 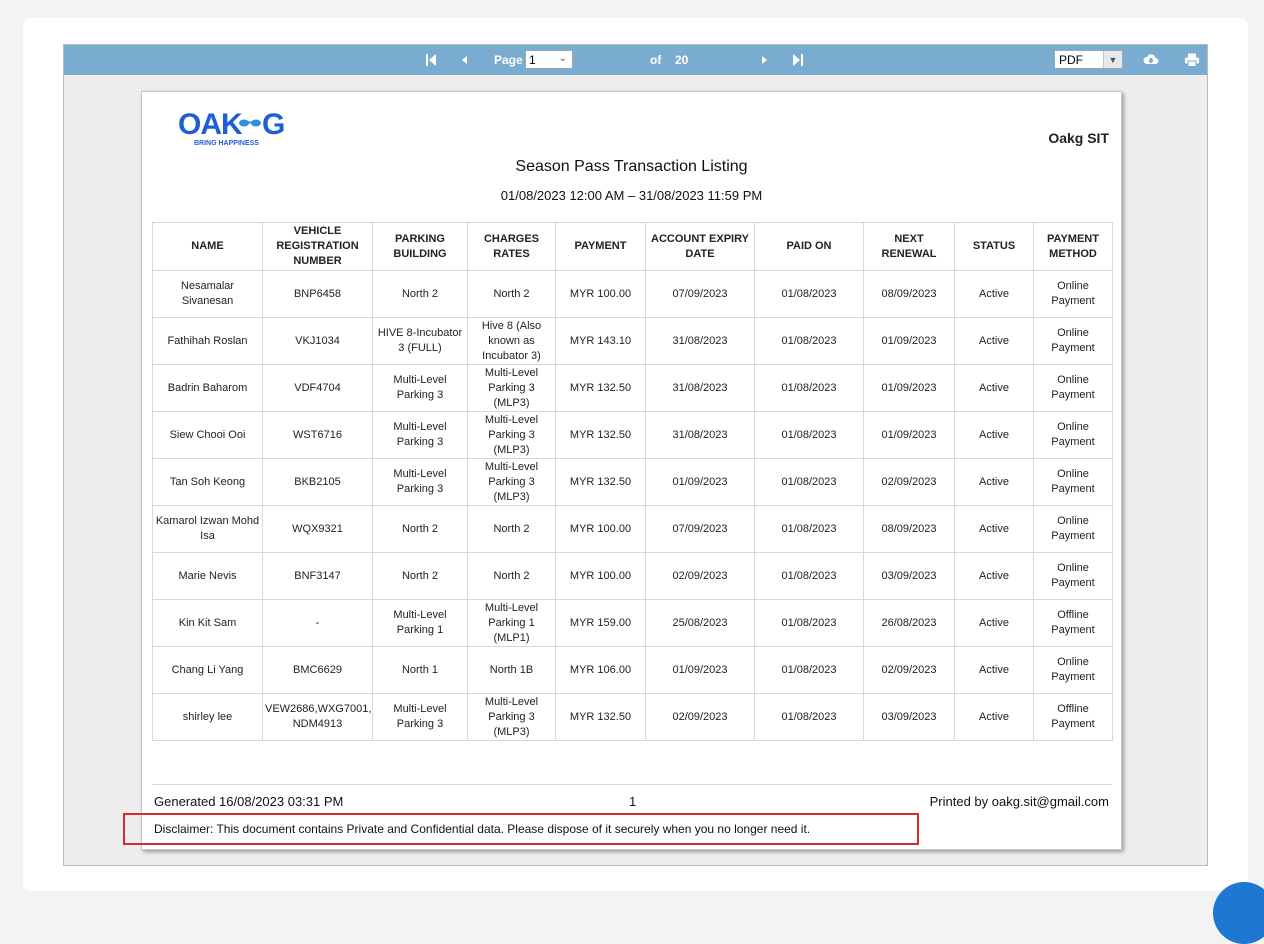 What do you see at coordinates (511, 341) in the screenshot?
I see `table-cell: Hive 8 (Also known as Incubator 3)` at bounding box center [511, 341].